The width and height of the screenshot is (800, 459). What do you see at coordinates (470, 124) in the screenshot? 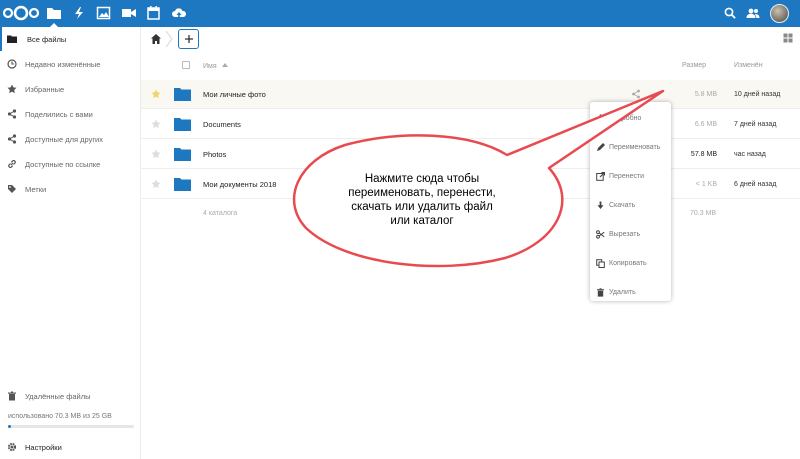
I see `table-row: Documents 6.6 MB 7 дней назад` at bounding box center [470, 124].